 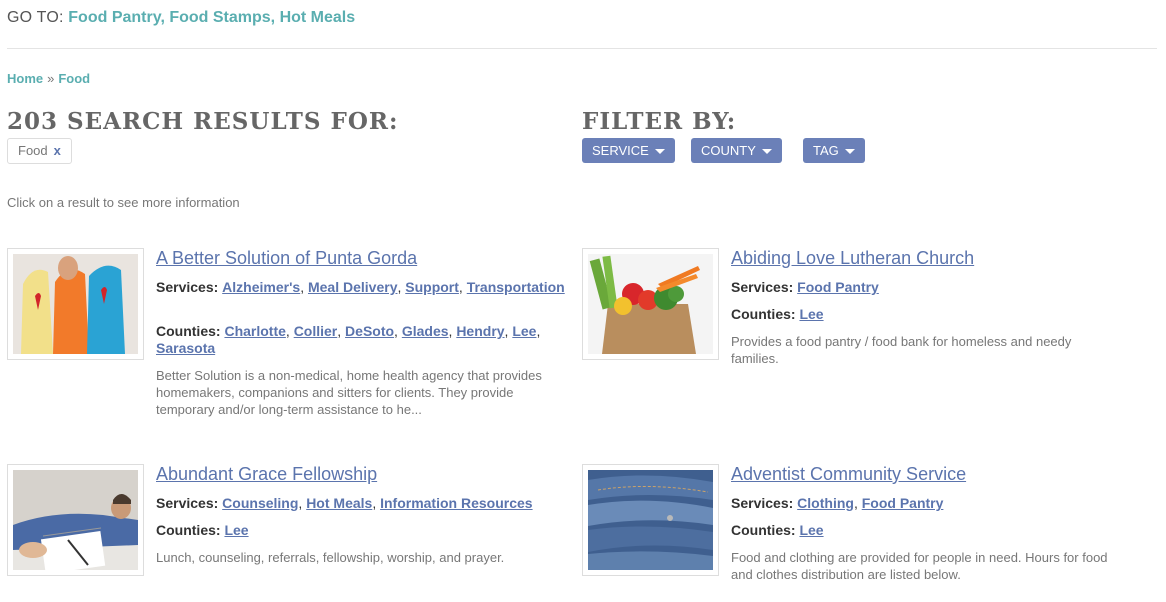 I want to click on filter-tag-button: TAG, so click(x=834, y=150).